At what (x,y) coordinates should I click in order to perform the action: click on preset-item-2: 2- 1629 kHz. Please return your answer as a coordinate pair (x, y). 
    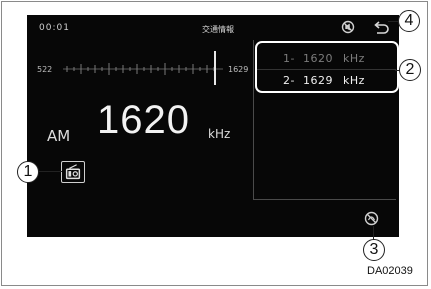
    Looking at the image, I should click on (324, 80).